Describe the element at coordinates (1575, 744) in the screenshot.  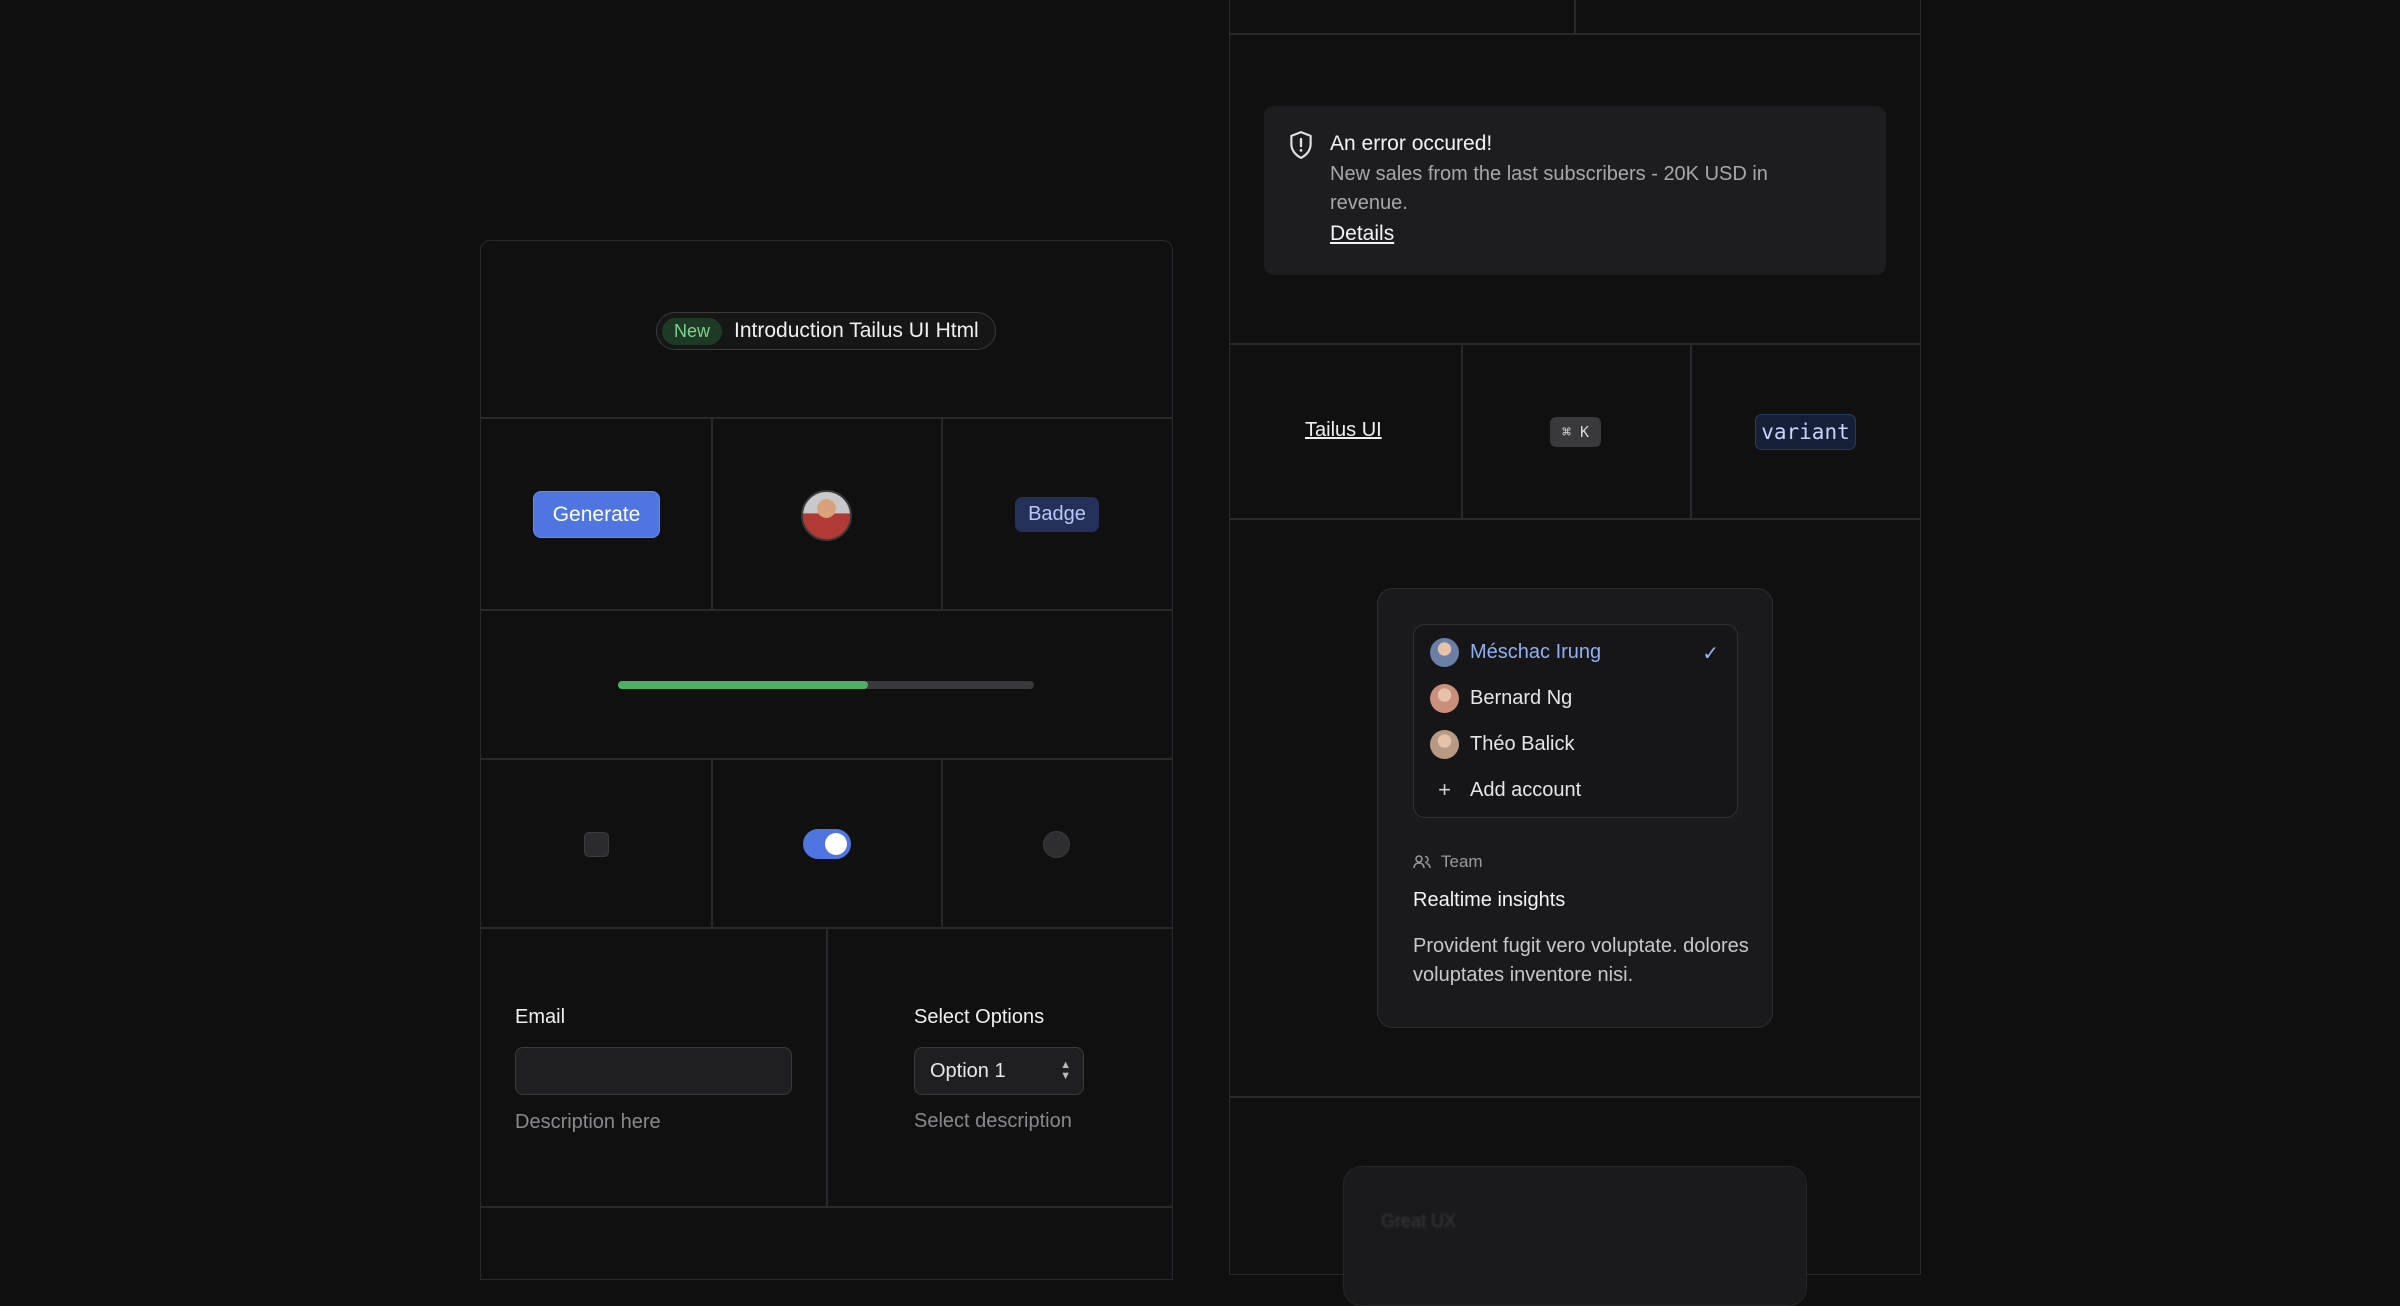
I see `account-item: Théo Balick` at that location.